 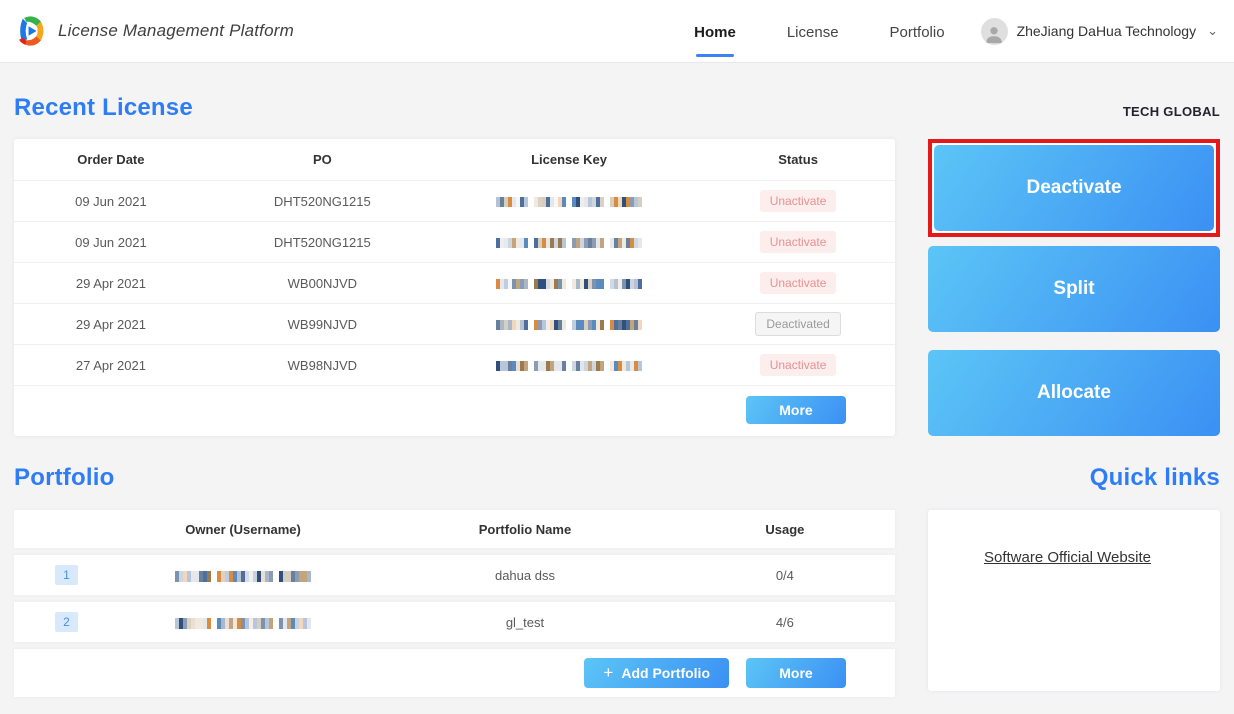 What do you see at coordinates (796, 673) in the screenshot?
I see `portfolio-more-button: More` at bounding box center [796, 673].